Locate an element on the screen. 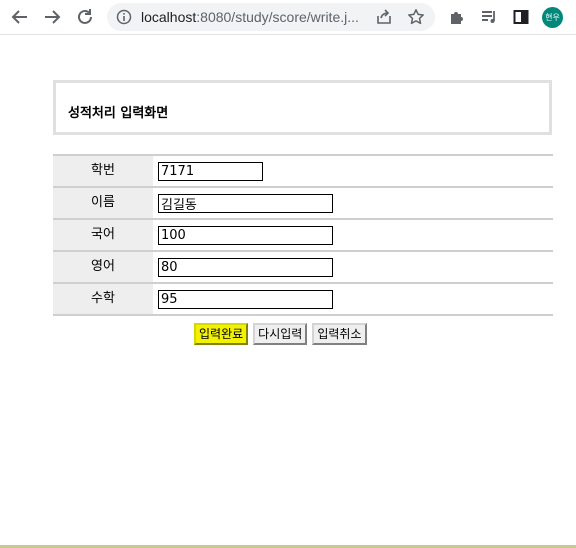  student-id-input is located at coordinates (210, 171).